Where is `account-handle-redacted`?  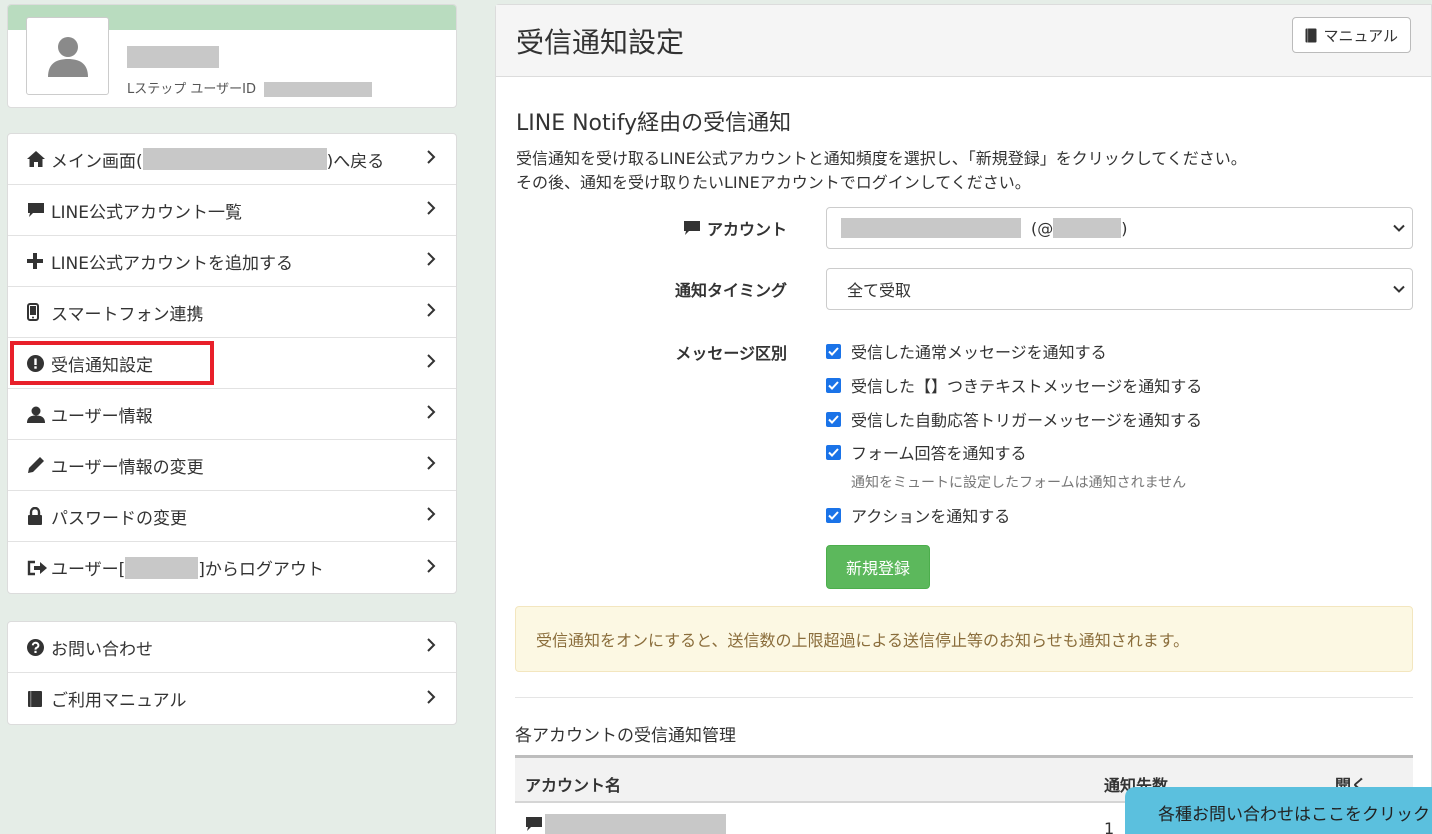 account-handle-redacted is located at coordinates (1087, 228).